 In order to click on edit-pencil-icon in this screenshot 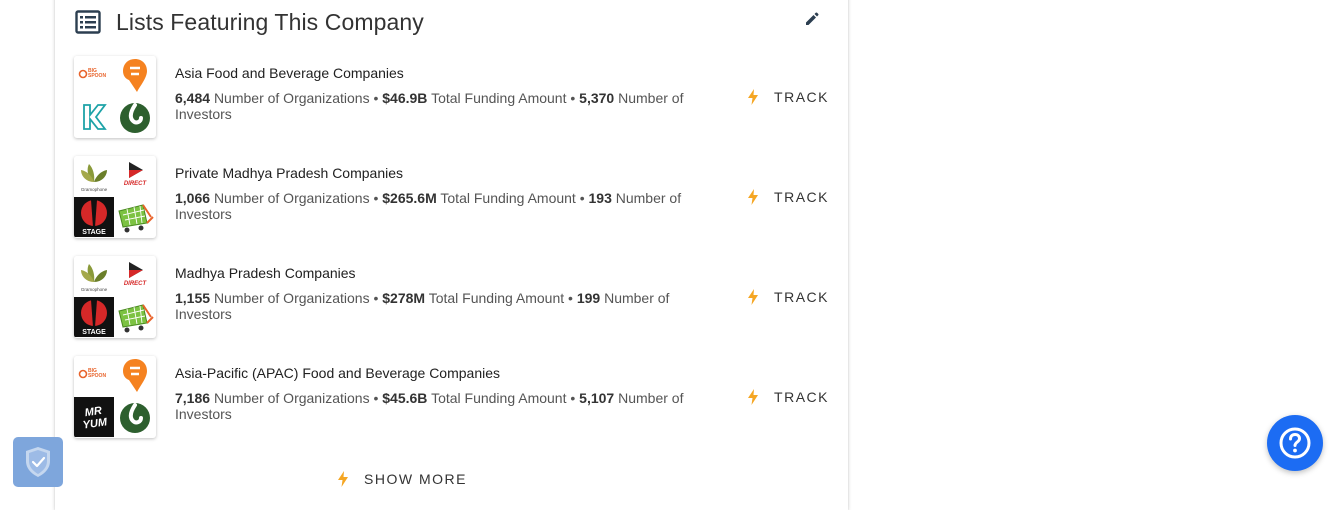, I will do `click(812, 19)`.